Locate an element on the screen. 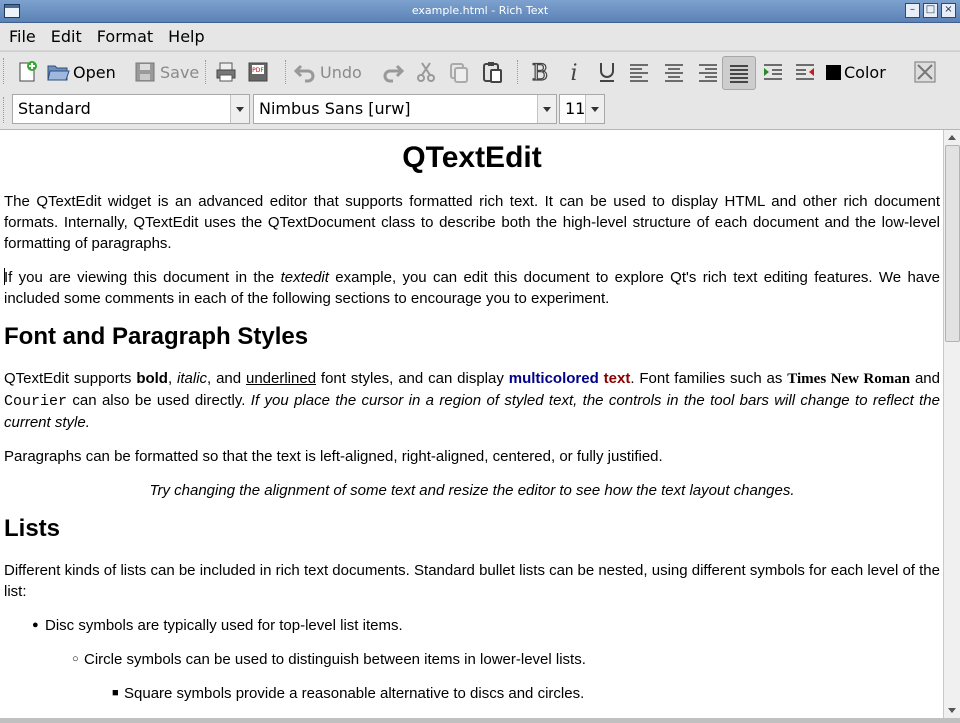  pdf-icon: PDF is located at coordinates (258, 72).